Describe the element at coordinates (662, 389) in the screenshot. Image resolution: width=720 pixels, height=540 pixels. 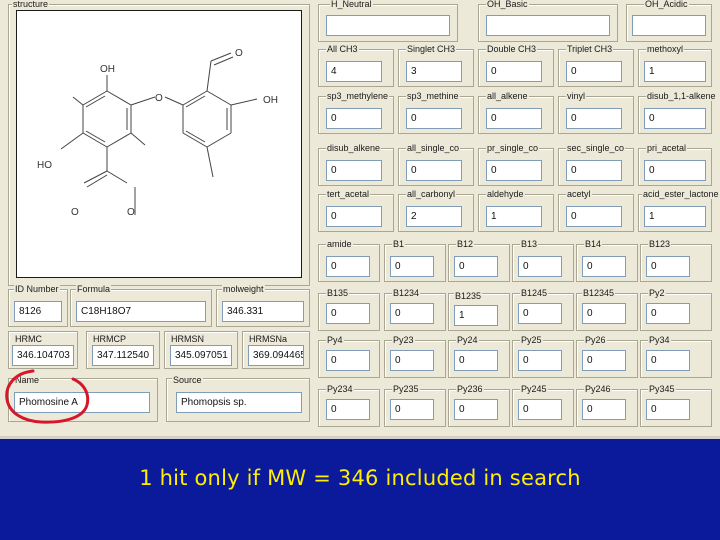
I see `grid-cell-label: Py345` at that location.